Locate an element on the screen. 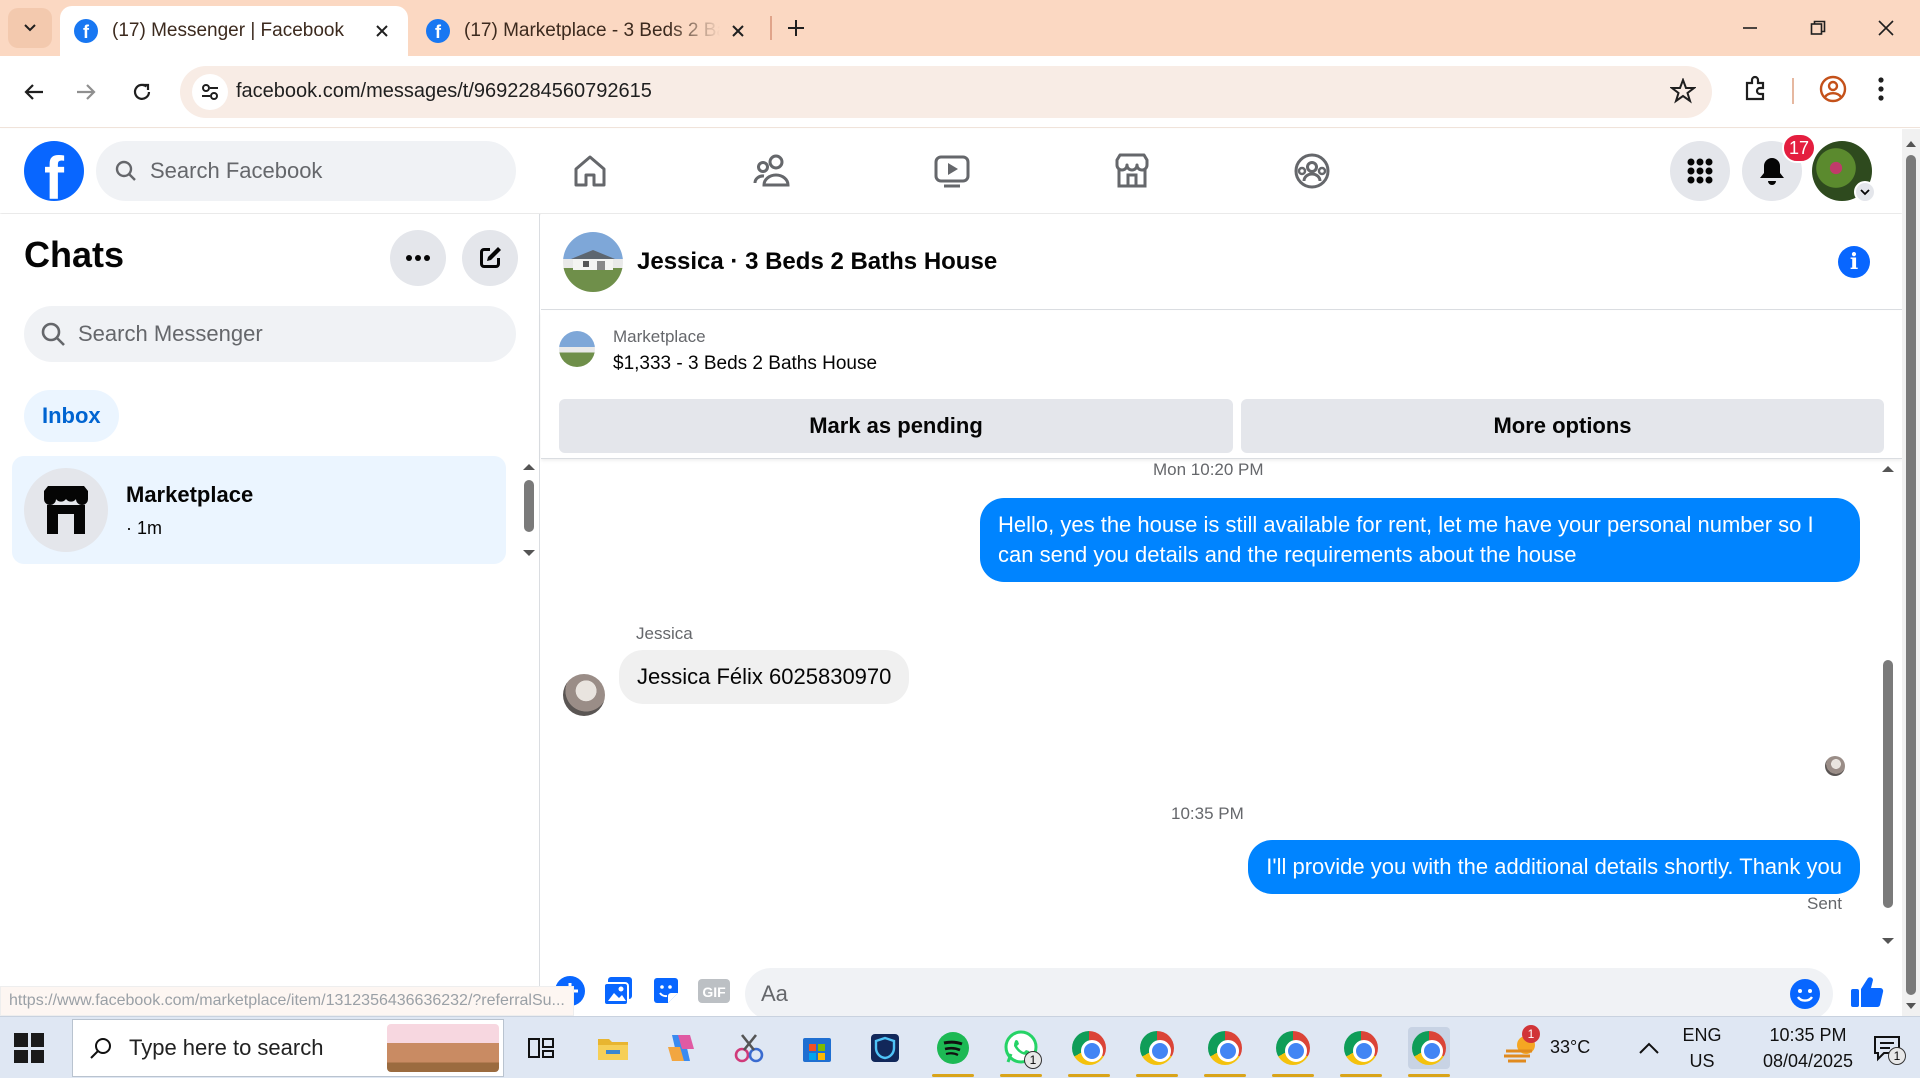  whatsapp-icon: 1 is located at coordinates (1021, 1052).